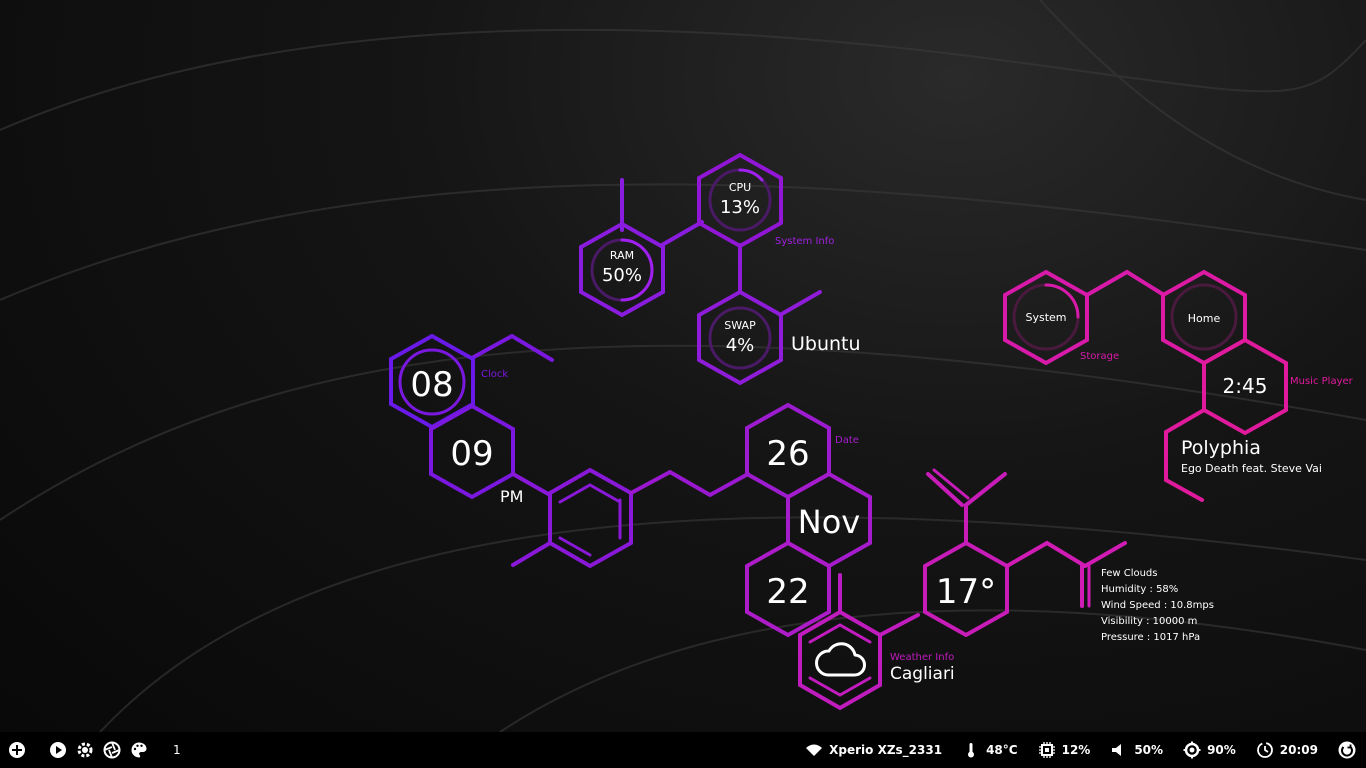 Image resolution: width=1366 pixels, height=768 pixels. Describe the element at coordinates (966, 592) in the screenshot. I see `weather-temp: 17°` at that location.